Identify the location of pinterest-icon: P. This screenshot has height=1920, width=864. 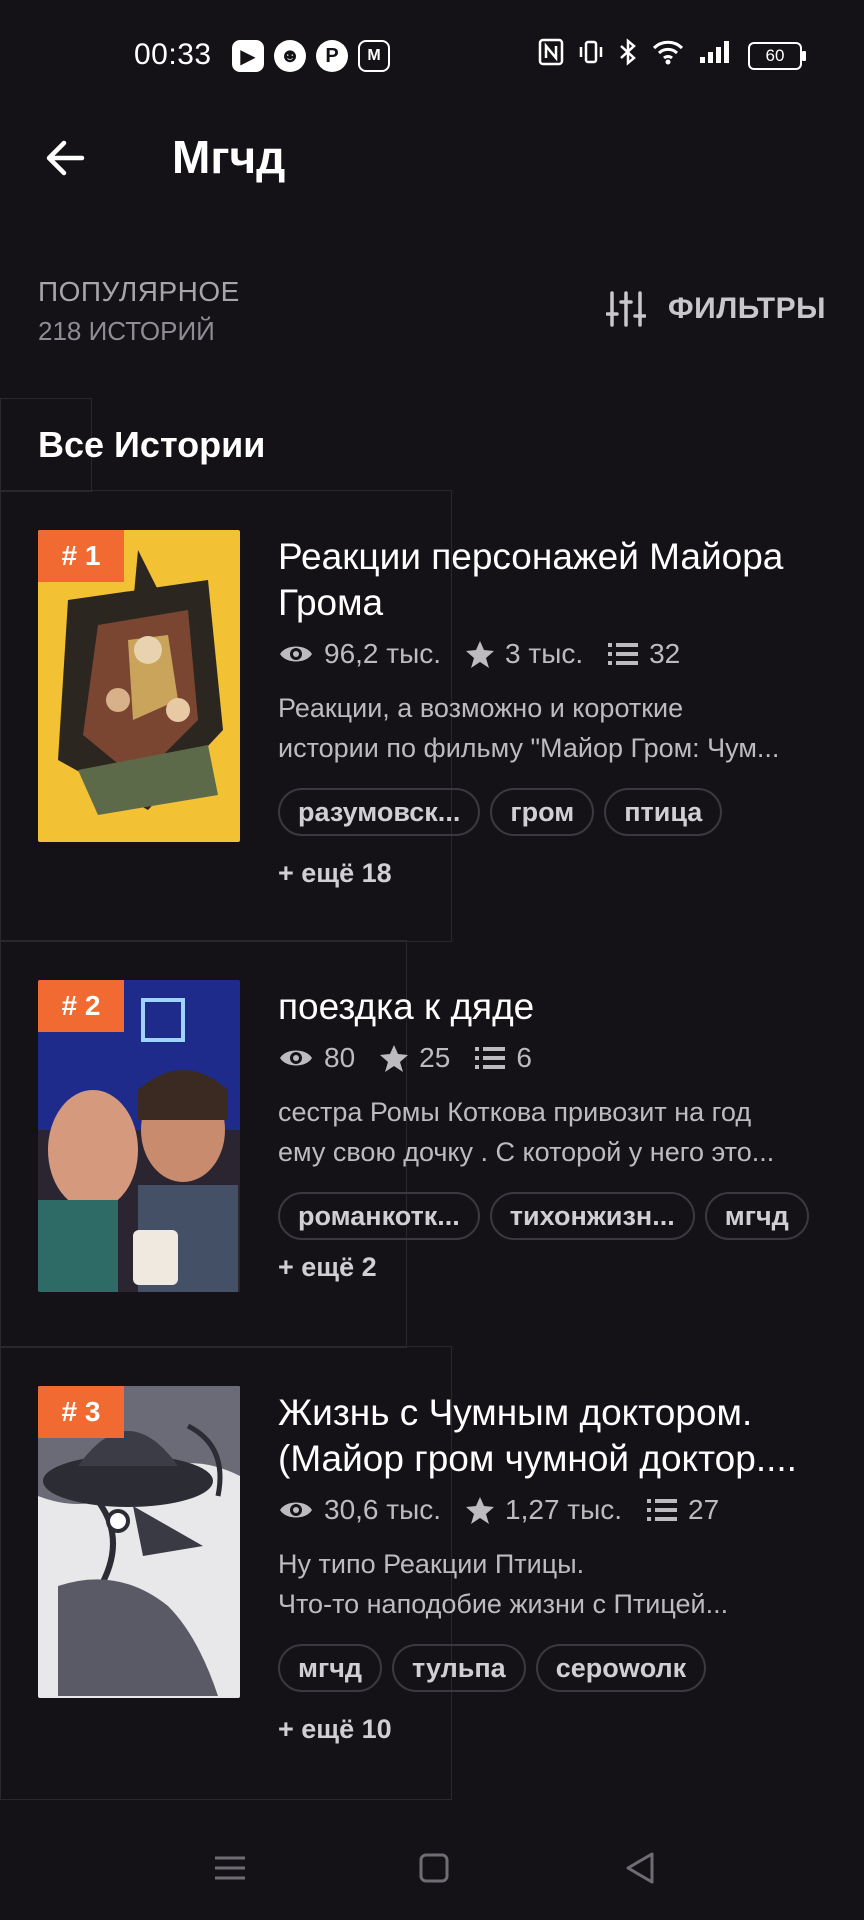
(332, 56).